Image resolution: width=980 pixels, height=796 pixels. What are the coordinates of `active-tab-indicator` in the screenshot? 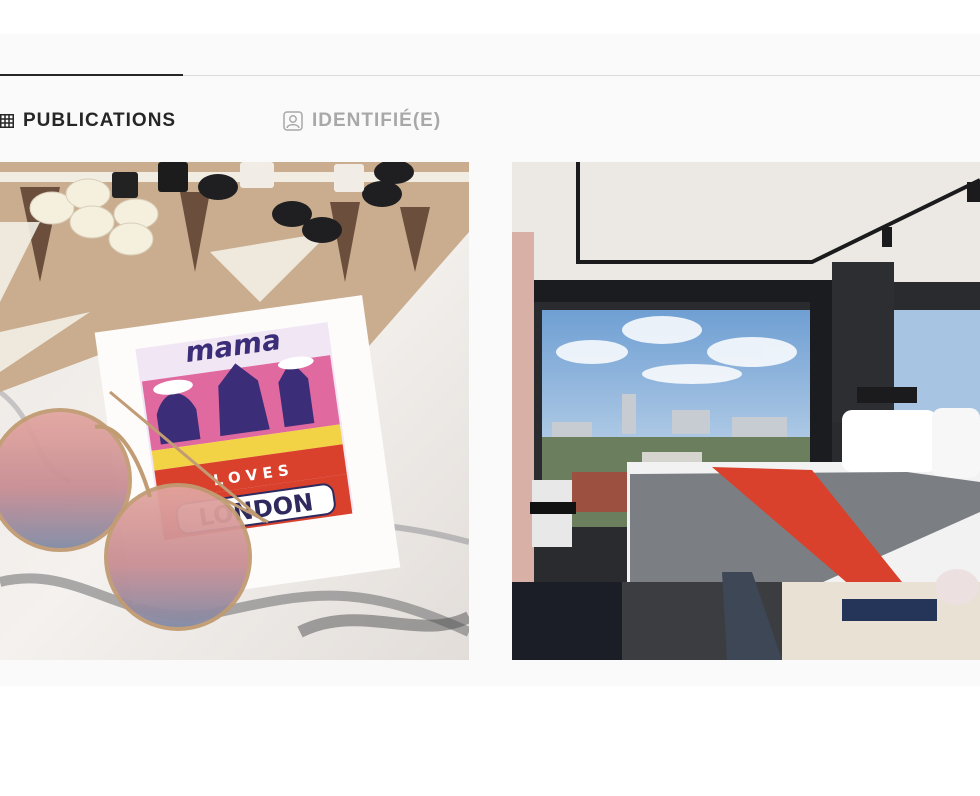 It's located at (91, 75).